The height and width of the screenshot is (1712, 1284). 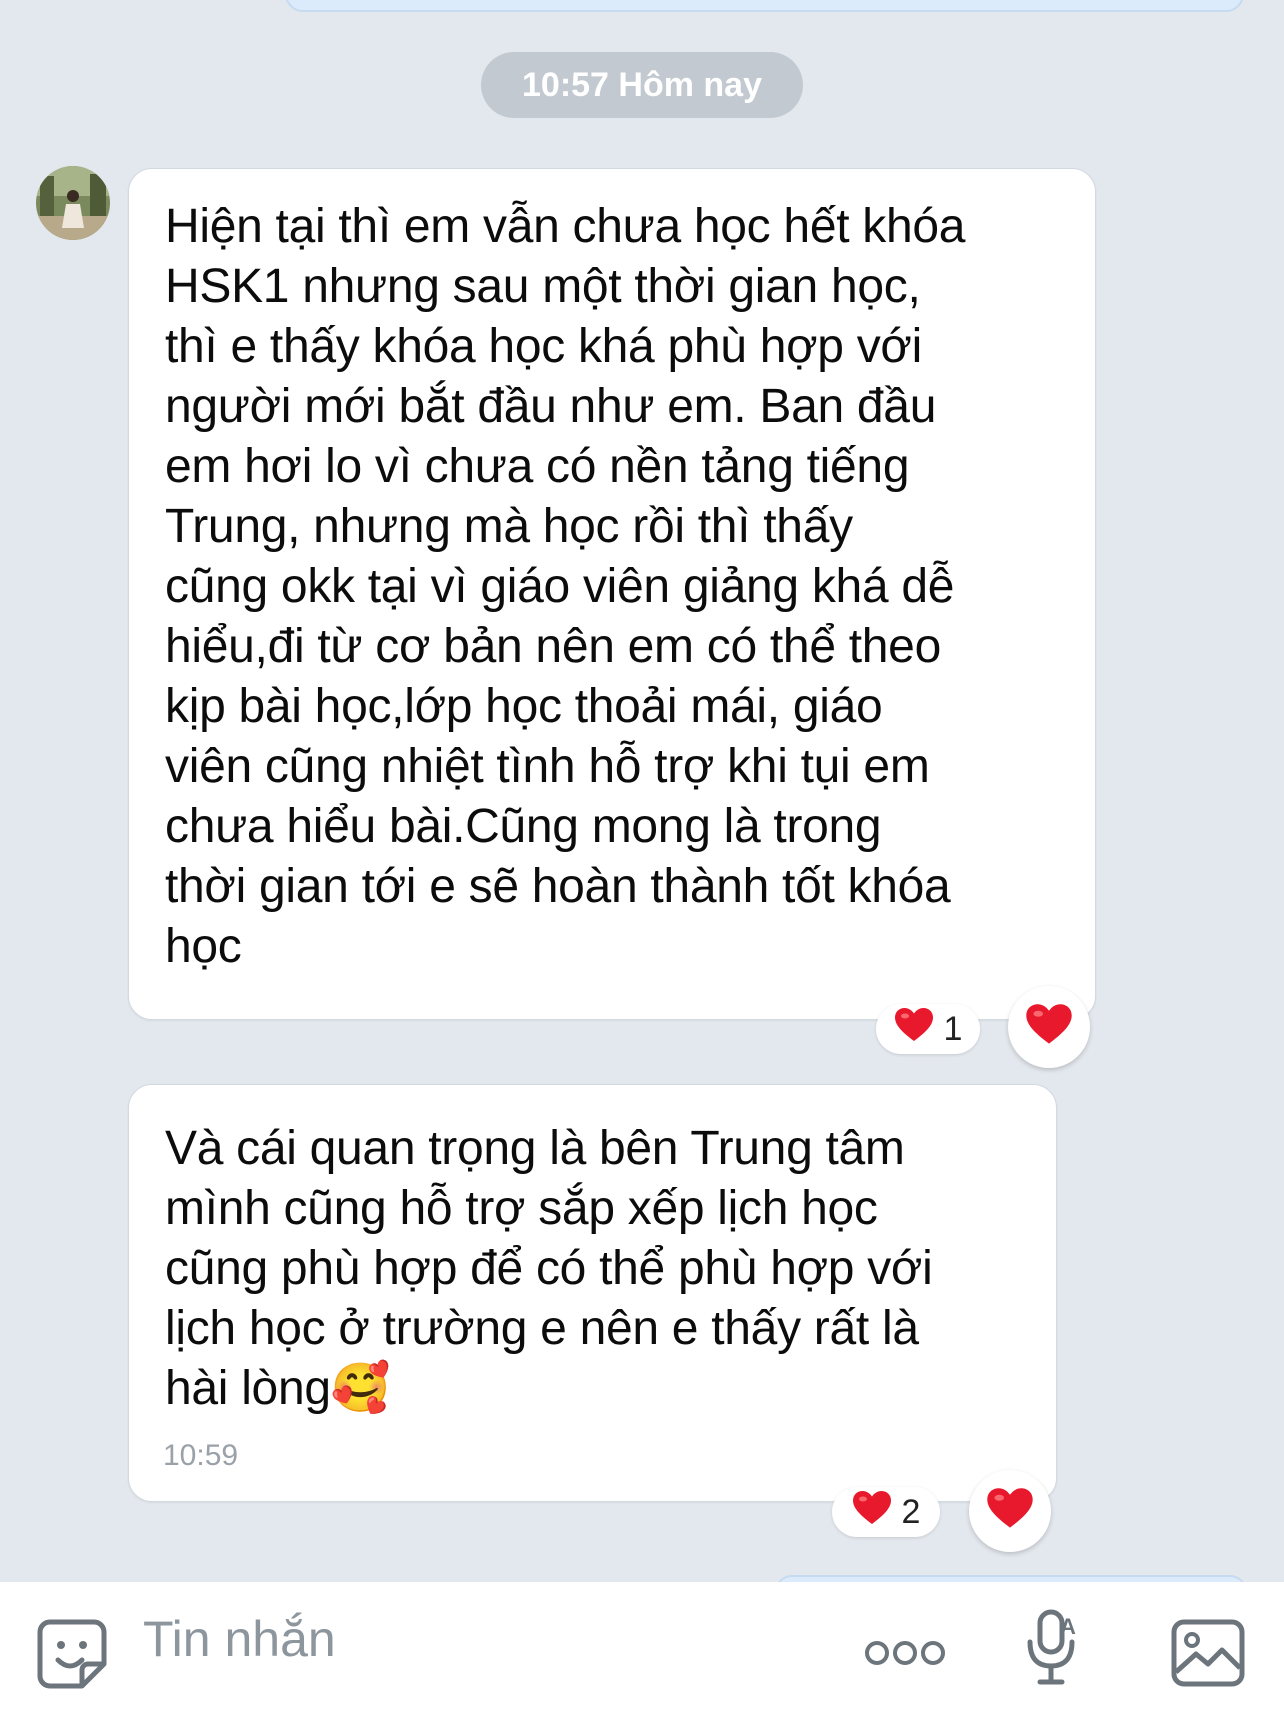 What do you see at coordinates (911, 1511) in the screenshot?
I see `reaction-count: 2` at bounding box center [911, 1511].